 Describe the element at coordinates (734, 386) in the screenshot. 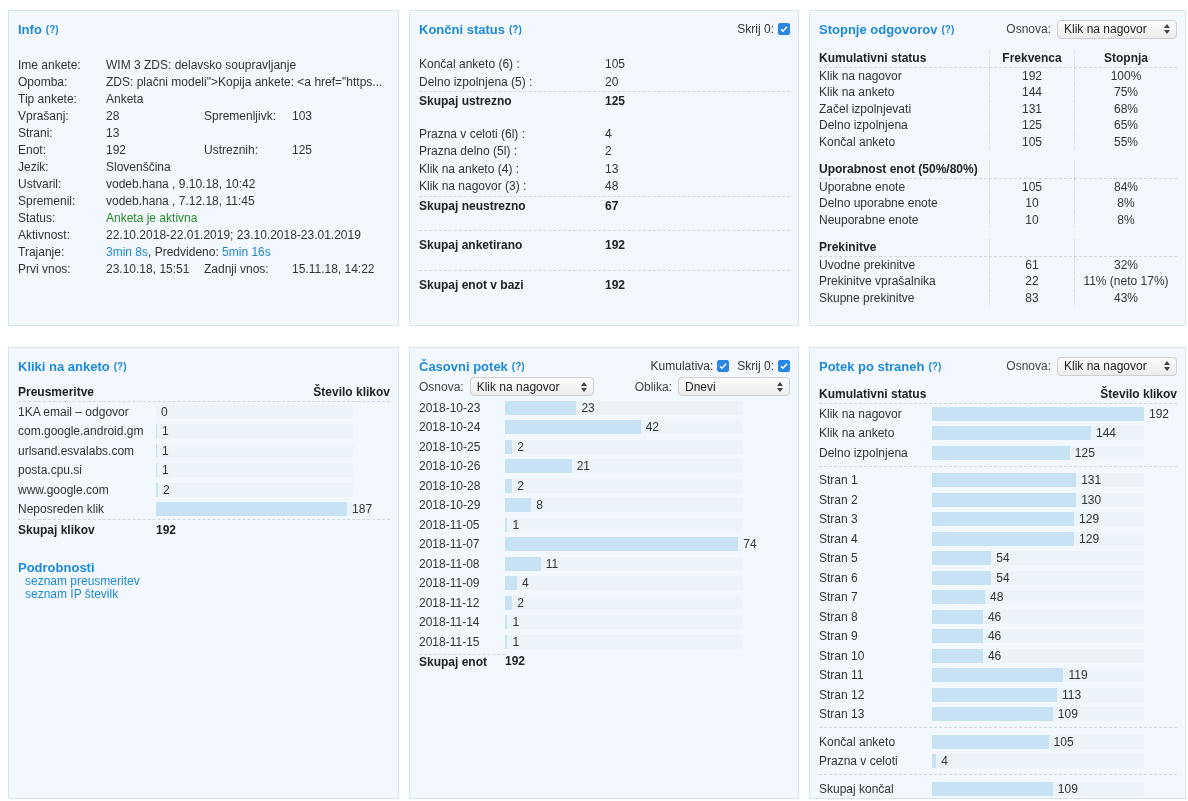

I see `form-select: Dnevi` at that location.